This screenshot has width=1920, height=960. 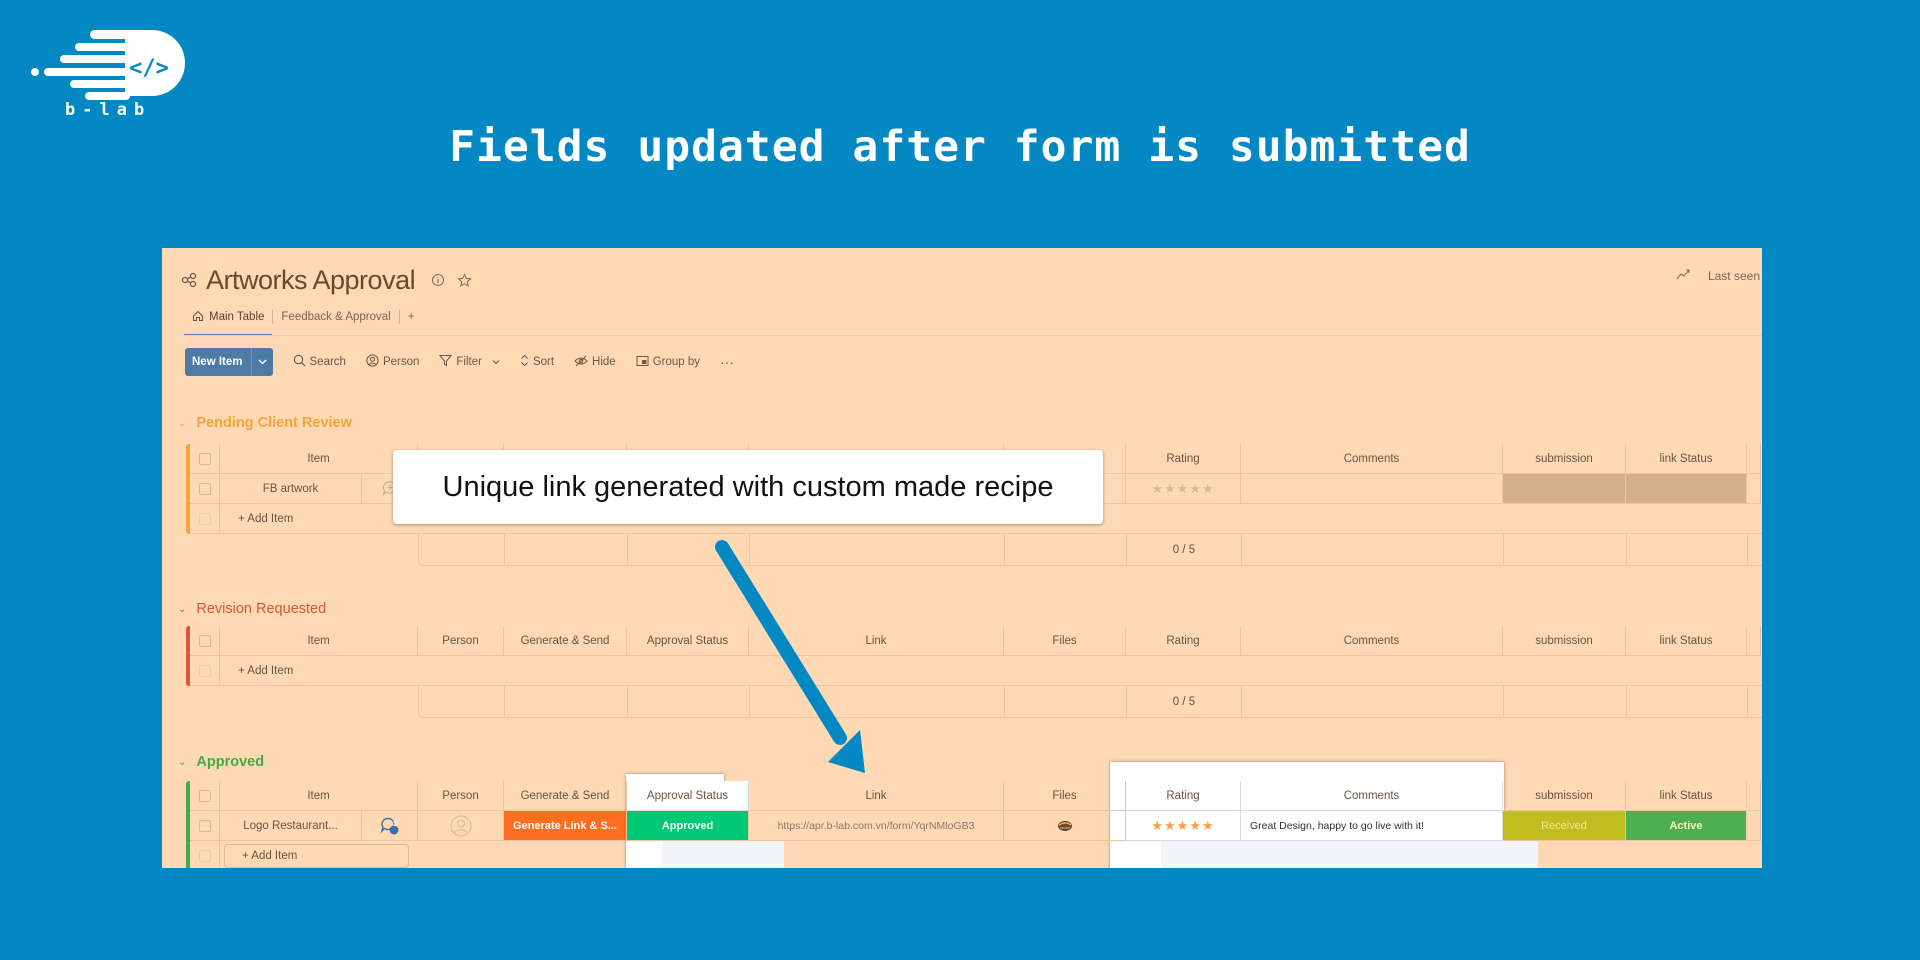 What do you see at coordinates (1090, 702) in the screenshot?
I see `group-summary-row: 0 / 5` at bounding box center [1090, 702].